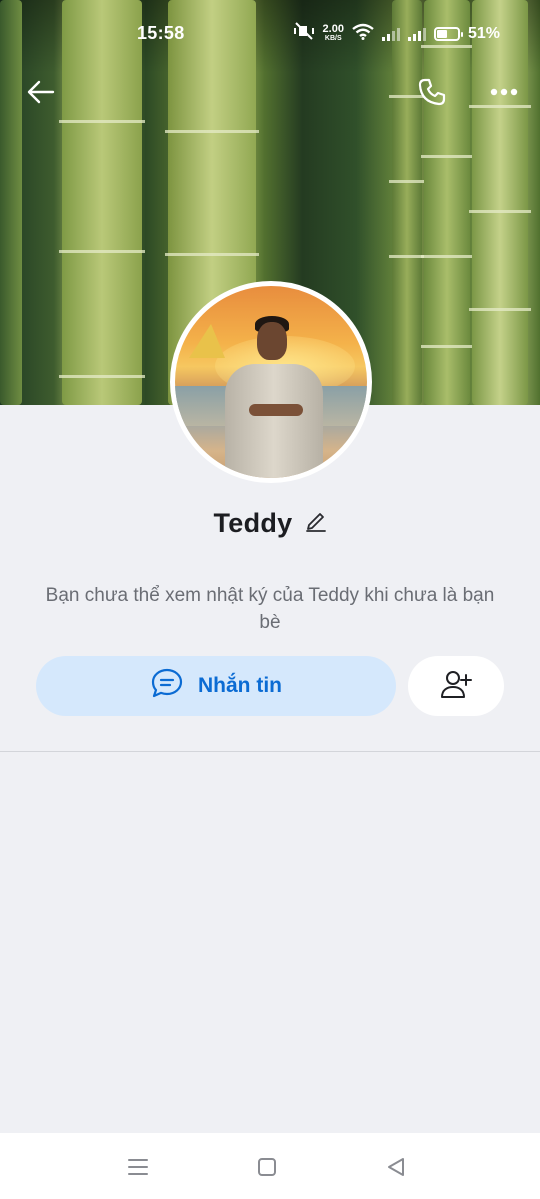 Image resolution: width=540 pixels, height=1199 pixels. Describe the element at coordinates (442, 33) in the screenshot. I see `battery-level-fill` at that location.